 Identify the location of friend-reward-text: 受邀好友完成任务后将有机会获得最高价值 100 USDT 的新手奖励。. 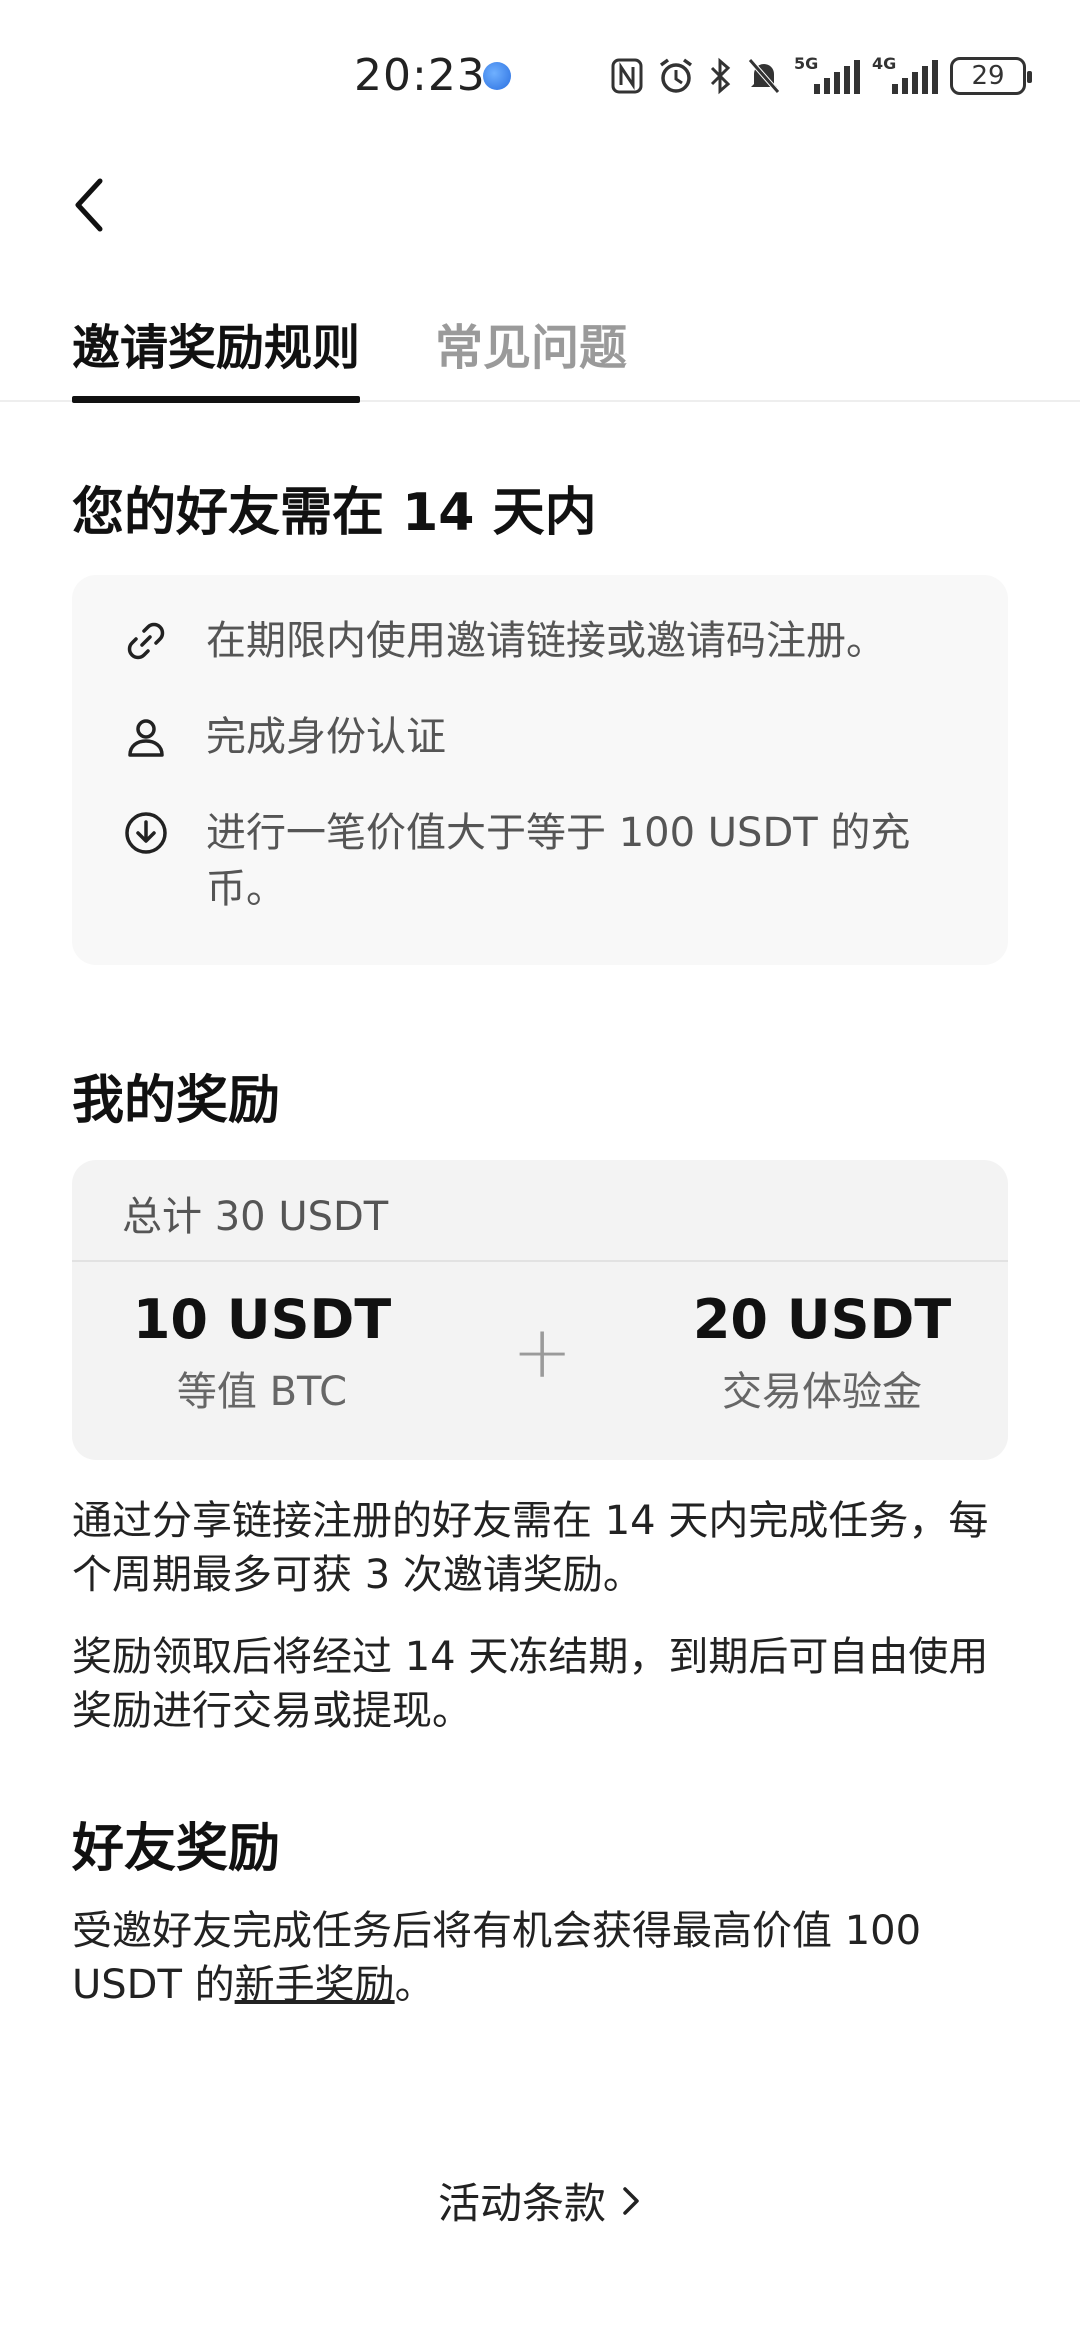
(497, 1958).